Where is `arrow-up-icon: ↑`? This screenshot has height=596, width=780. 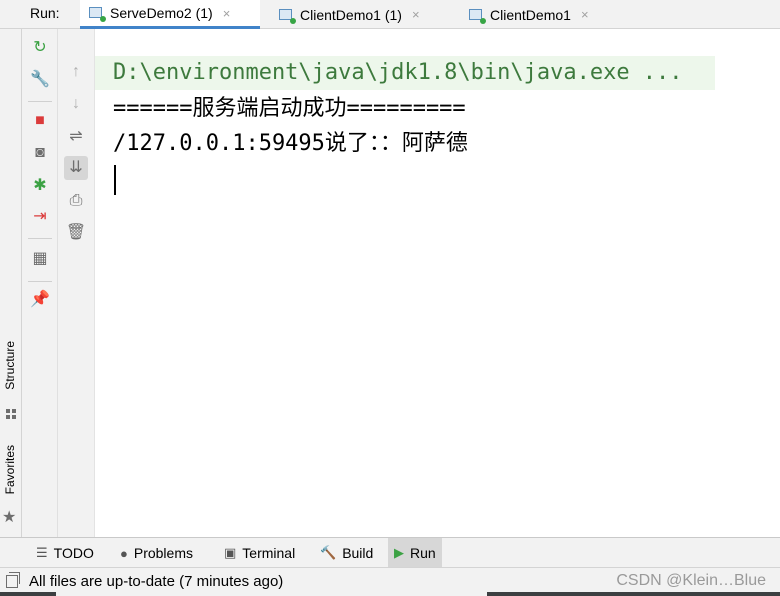
arrow-up-icon: ↑ is located at coordinates (76, 72).